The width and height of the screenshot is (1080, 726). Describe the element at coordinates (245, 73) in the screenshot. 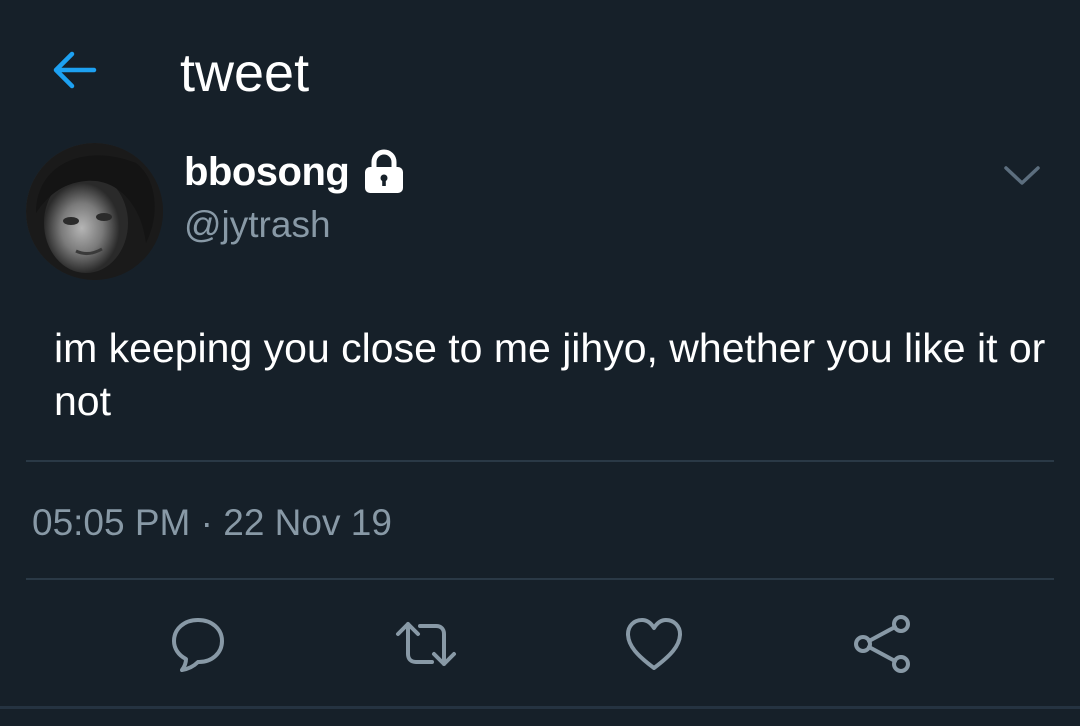

I see `page-title: tweet` at that location.